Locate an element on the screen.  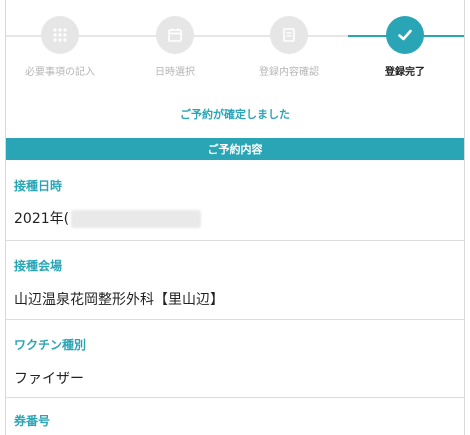
step-required-info: 必要事項の記入 is located at coordinates (60, 47).